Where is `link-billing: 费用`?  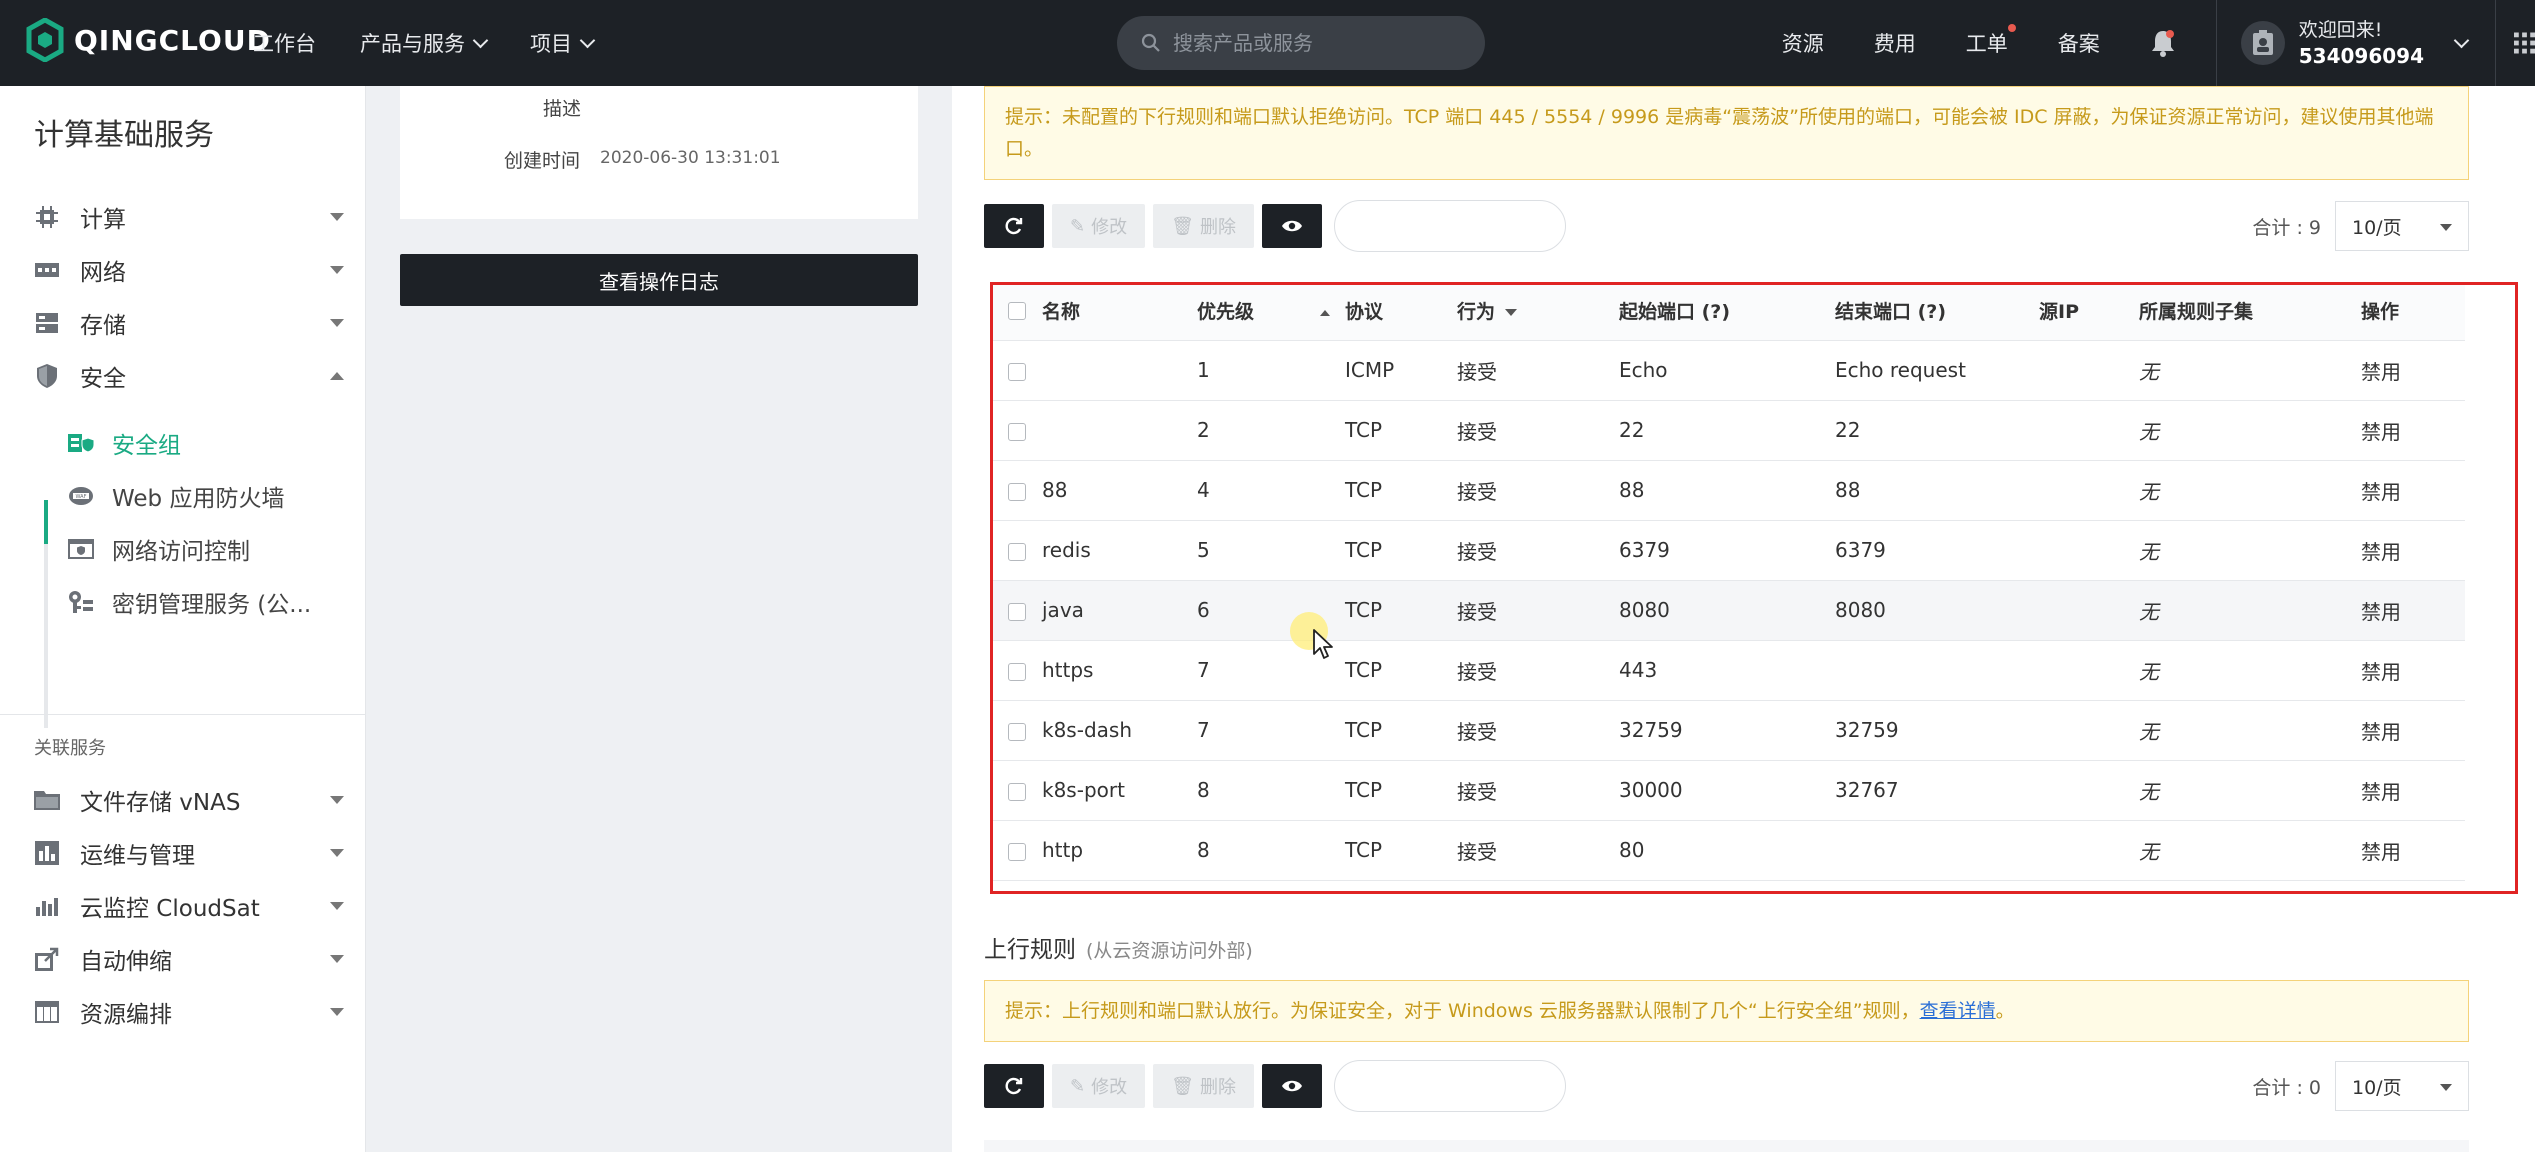
link-billing: 费用 is located at coordinates (1895, 43).